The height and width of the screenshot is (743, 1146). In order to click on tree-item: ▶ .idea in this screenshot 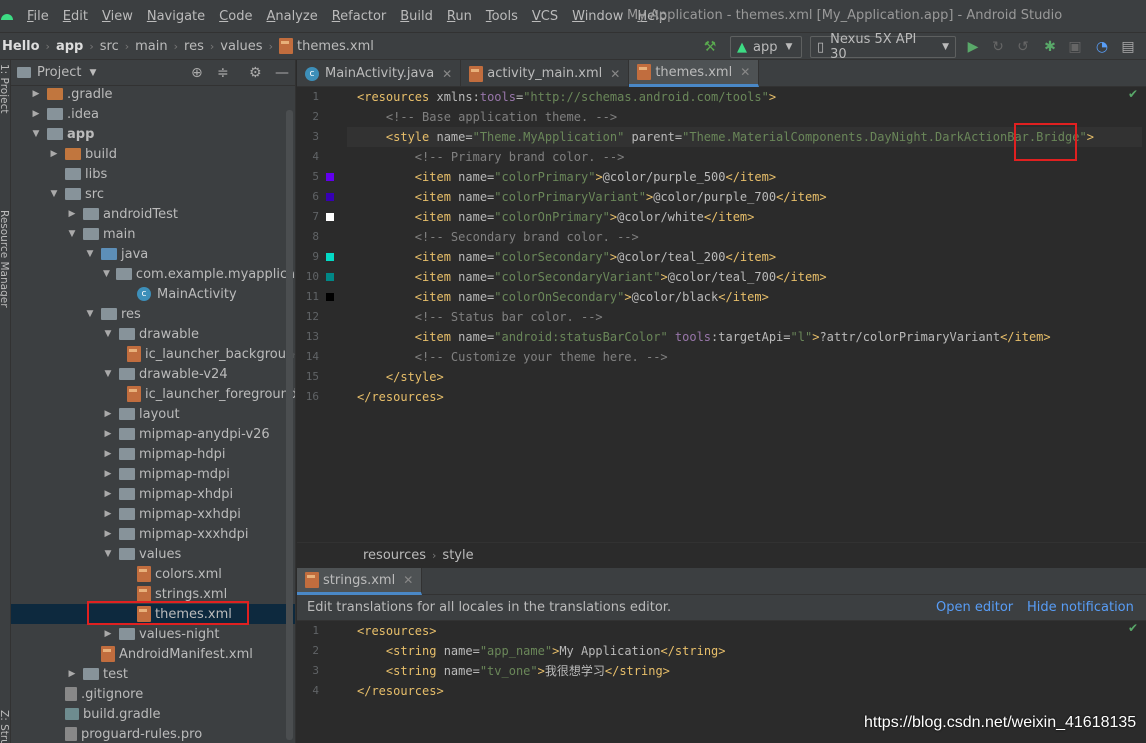, I will do `click(153, 114)`.